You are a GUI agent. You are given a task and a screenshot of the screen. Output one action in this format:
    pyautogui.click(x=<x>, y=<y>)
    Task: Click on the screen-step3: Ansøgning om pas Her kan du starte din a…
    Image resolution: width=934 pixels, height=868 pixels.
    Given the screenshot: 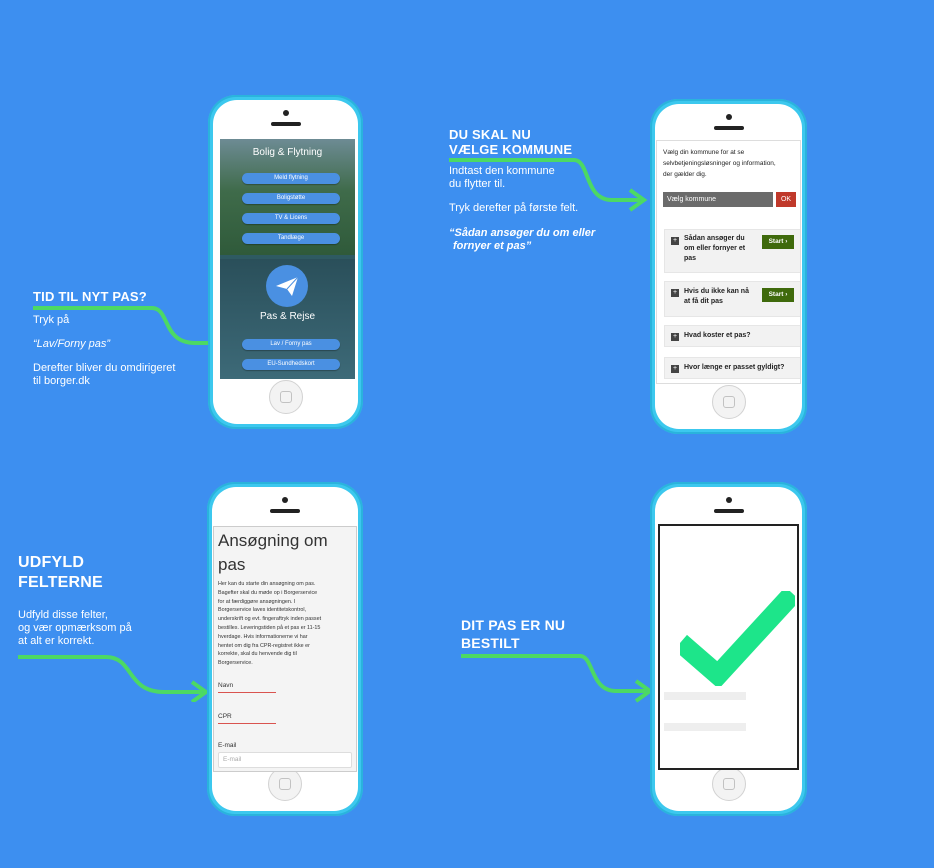 What is the action you would take?
    pyautogui.click(x=285, y=649)
    